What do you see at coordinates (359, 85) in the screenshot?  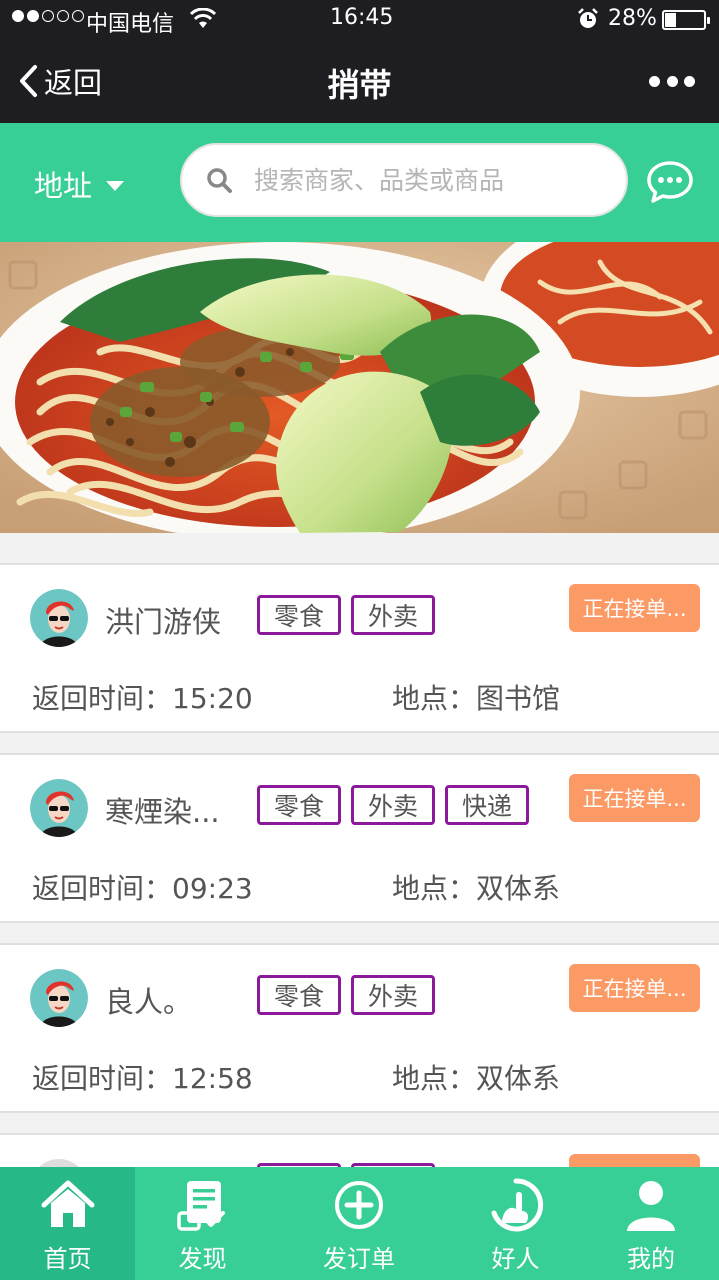 I see `page-title: 捎带` at bounding box center [359, 85].